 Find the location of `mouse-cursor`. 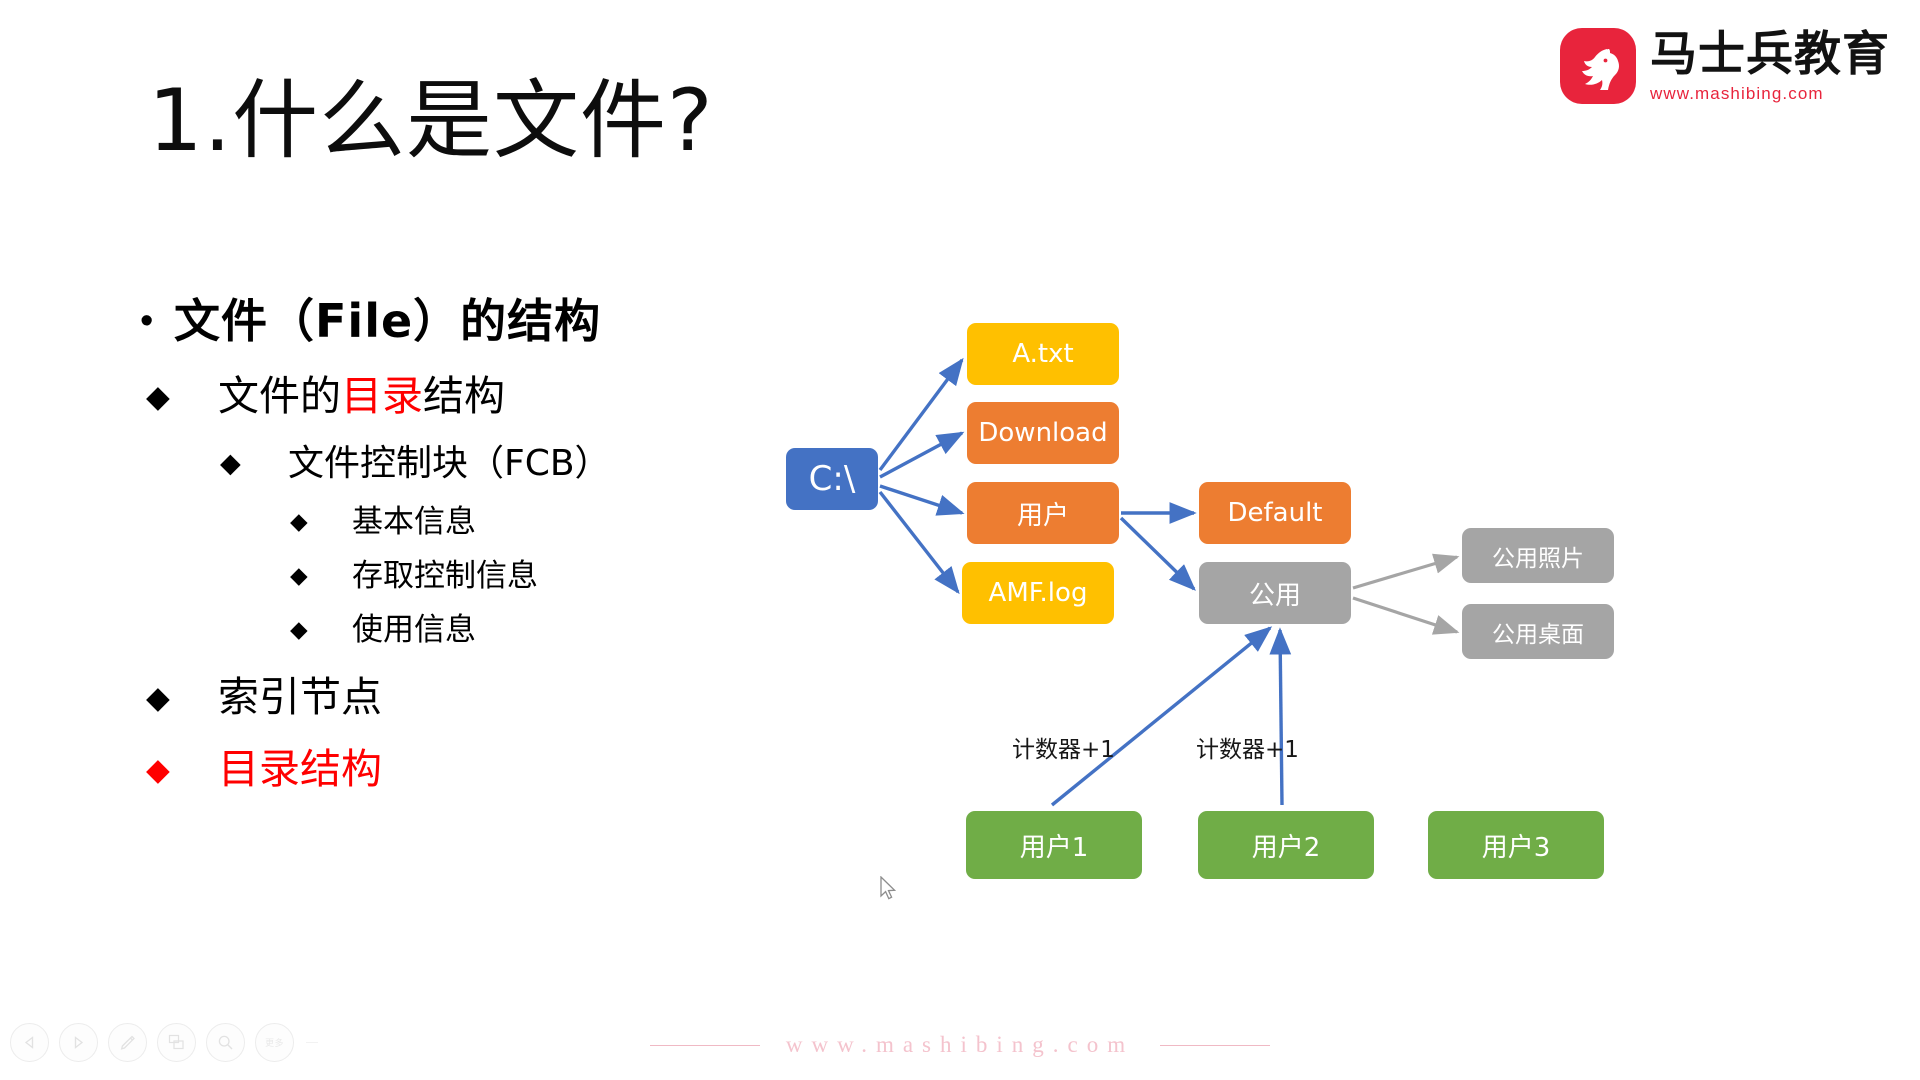

mouse-cursor is located at coordinates (890, 889).